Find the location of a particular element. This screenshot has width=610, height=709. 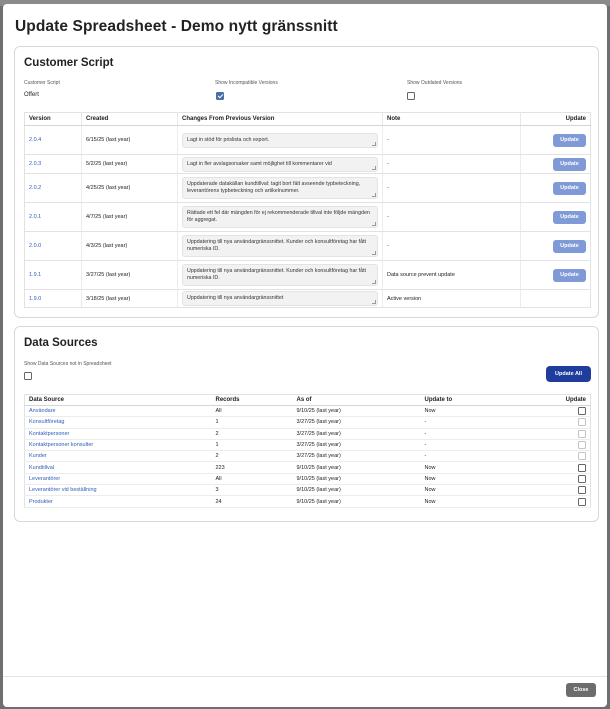

data-source-link: Kontaktpersoner is located at coordinates (49, 434).